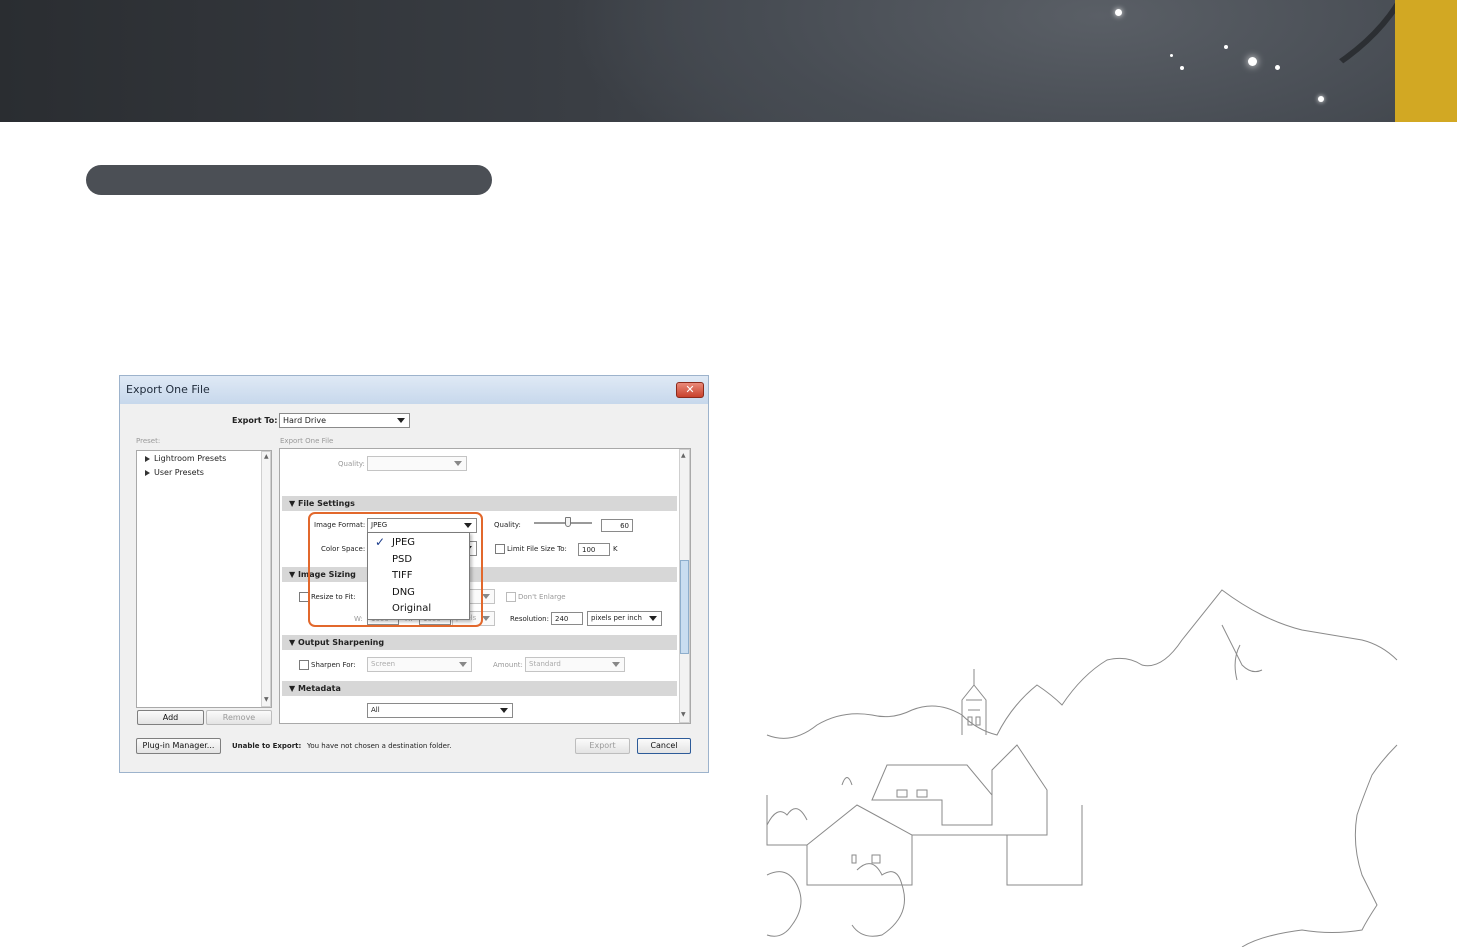 The image size is (1457, 947). I want to click on quality-top-label: Quality:, so click(351, 464).